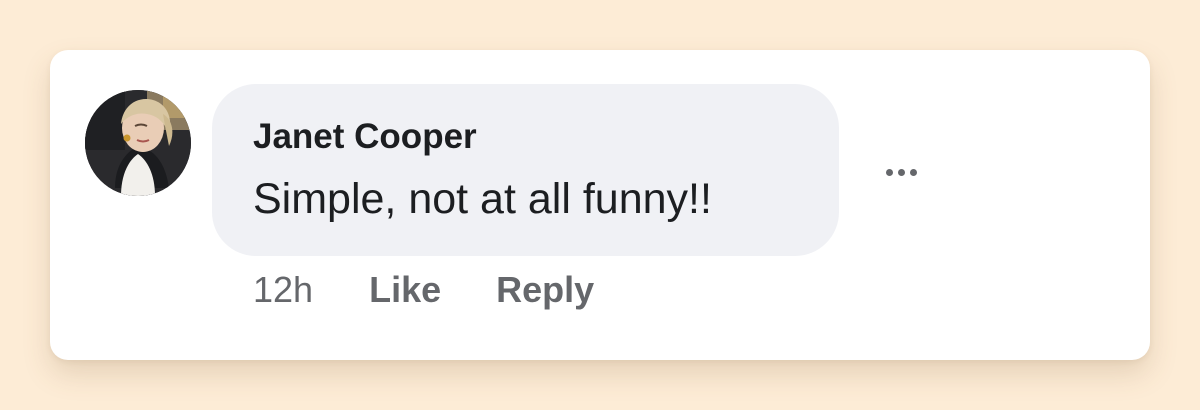 The width and height of the screenshot is (1200, 410). I want to click on like-button: Like, so click(405, 290).